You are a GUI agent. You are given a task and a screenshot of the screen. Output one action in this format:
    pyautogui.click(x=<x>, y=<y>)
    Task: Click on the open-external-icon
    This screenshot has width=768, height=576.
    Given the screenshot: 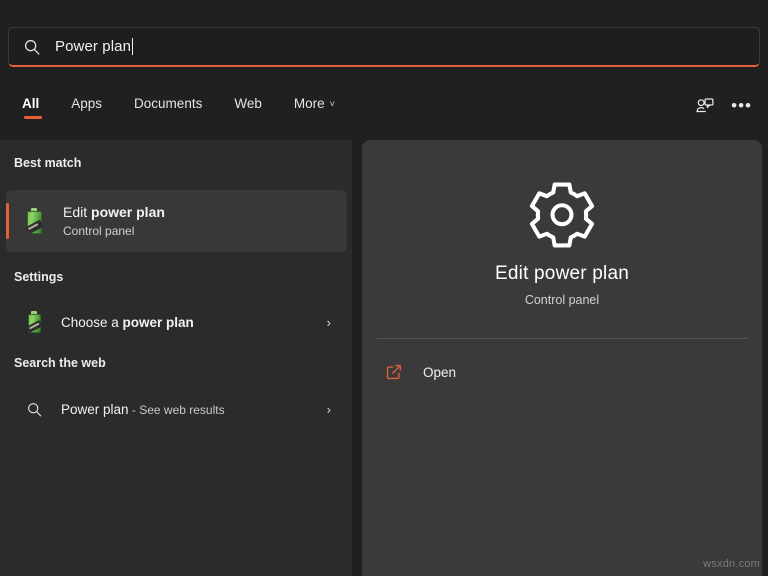 What is the action you would take?
    pyautogui.click(x=394, y=372)
    